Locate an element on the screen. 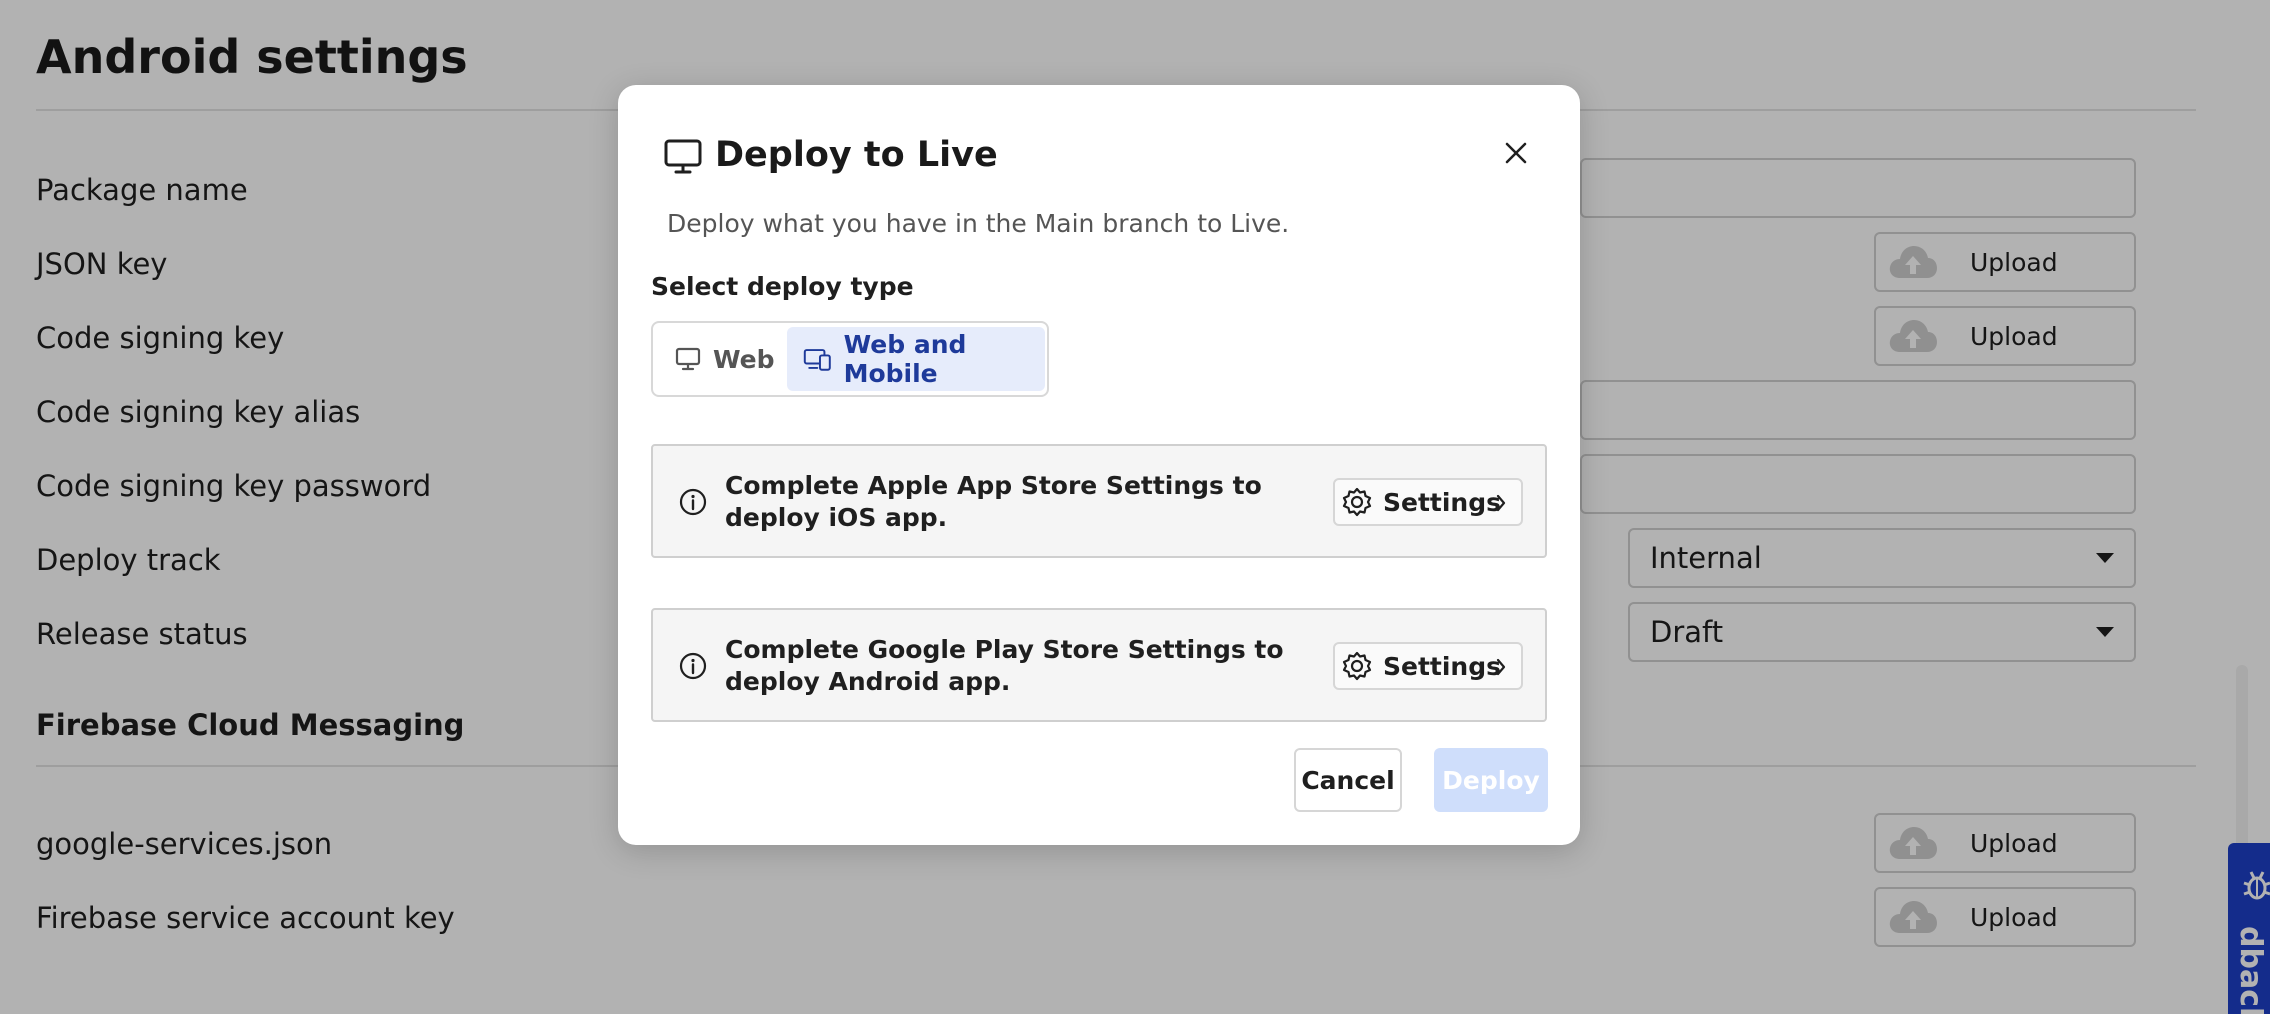 Image resolution: width=2270 pixels, height=1027 pixels. android-settings-button: Settings is located at coordinates (1428, 666).